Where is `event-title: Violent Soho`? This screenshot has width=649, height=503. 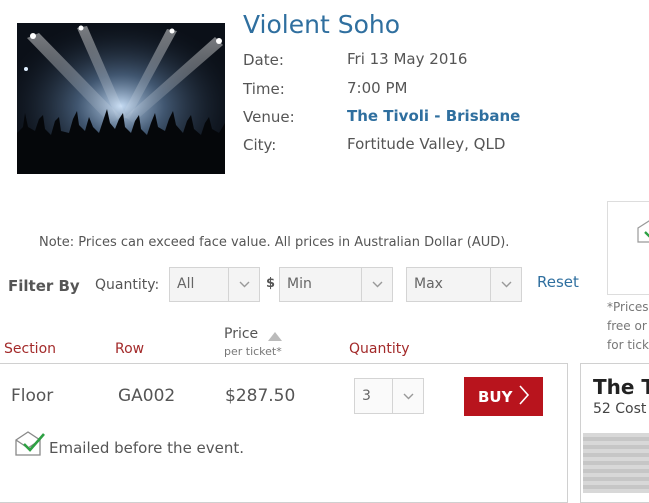 event-title: Violent Soho is located at coordinates (322, 24).